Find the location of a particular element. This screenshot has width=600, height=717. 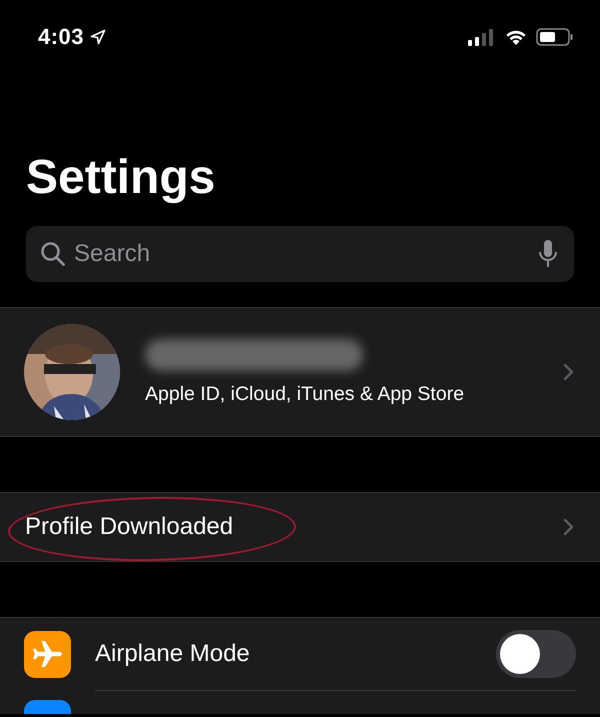

toggle-switch is located at coordinates (536, 654).